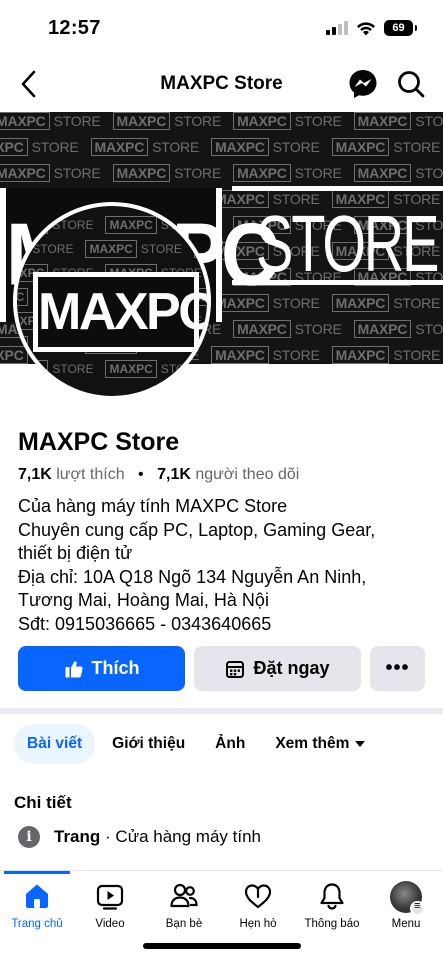 The height and width of the screenshot is (960, 443). Describe the element at coordinates (366, 28) in the screenshot. I see `wifi-icon` at that location.